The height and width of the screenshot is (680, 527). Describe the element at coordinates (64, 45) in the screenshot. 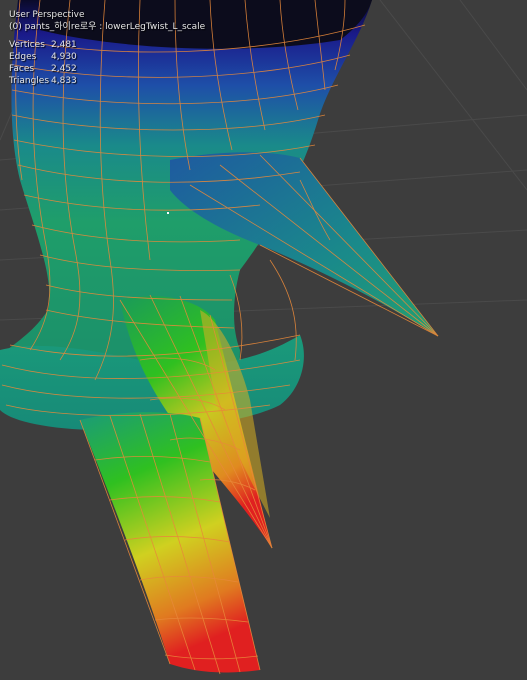

I see `stat-value: 2,481` at that location.